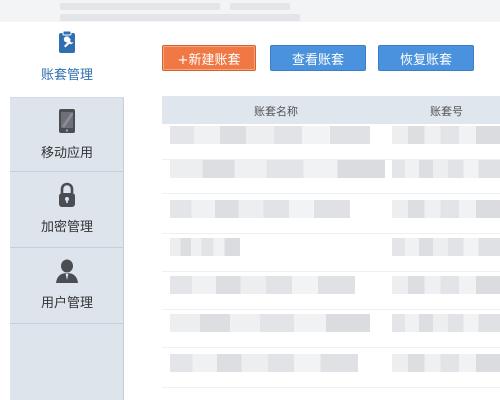  I want to click on sidebar-item-mobile-apps: 移动应用, so click(67, 134).